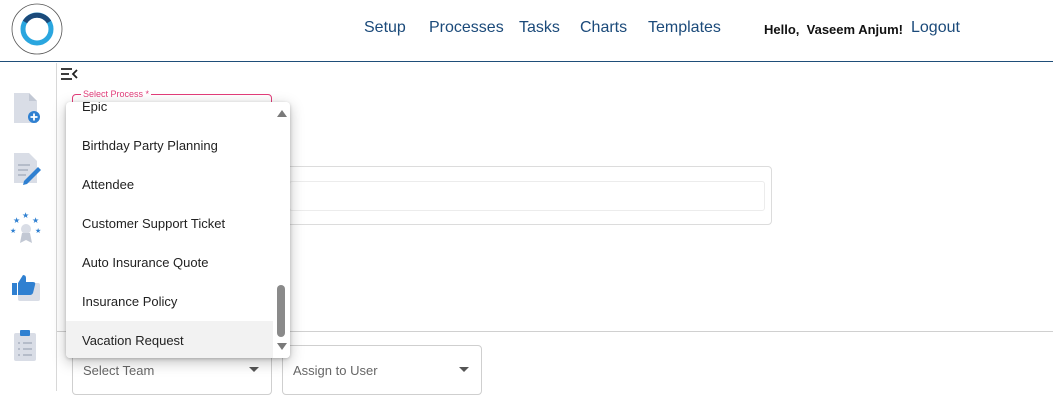  Describe the element at coordinates (26, 109) in the screenshot. I see `new-document-icon` at that location.